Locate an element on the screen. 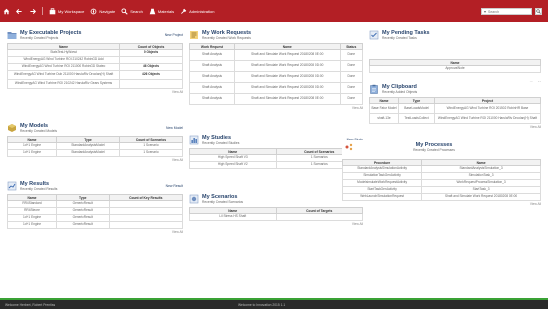  table-cell: ApprovalNote is located at coordinates (455, 69).